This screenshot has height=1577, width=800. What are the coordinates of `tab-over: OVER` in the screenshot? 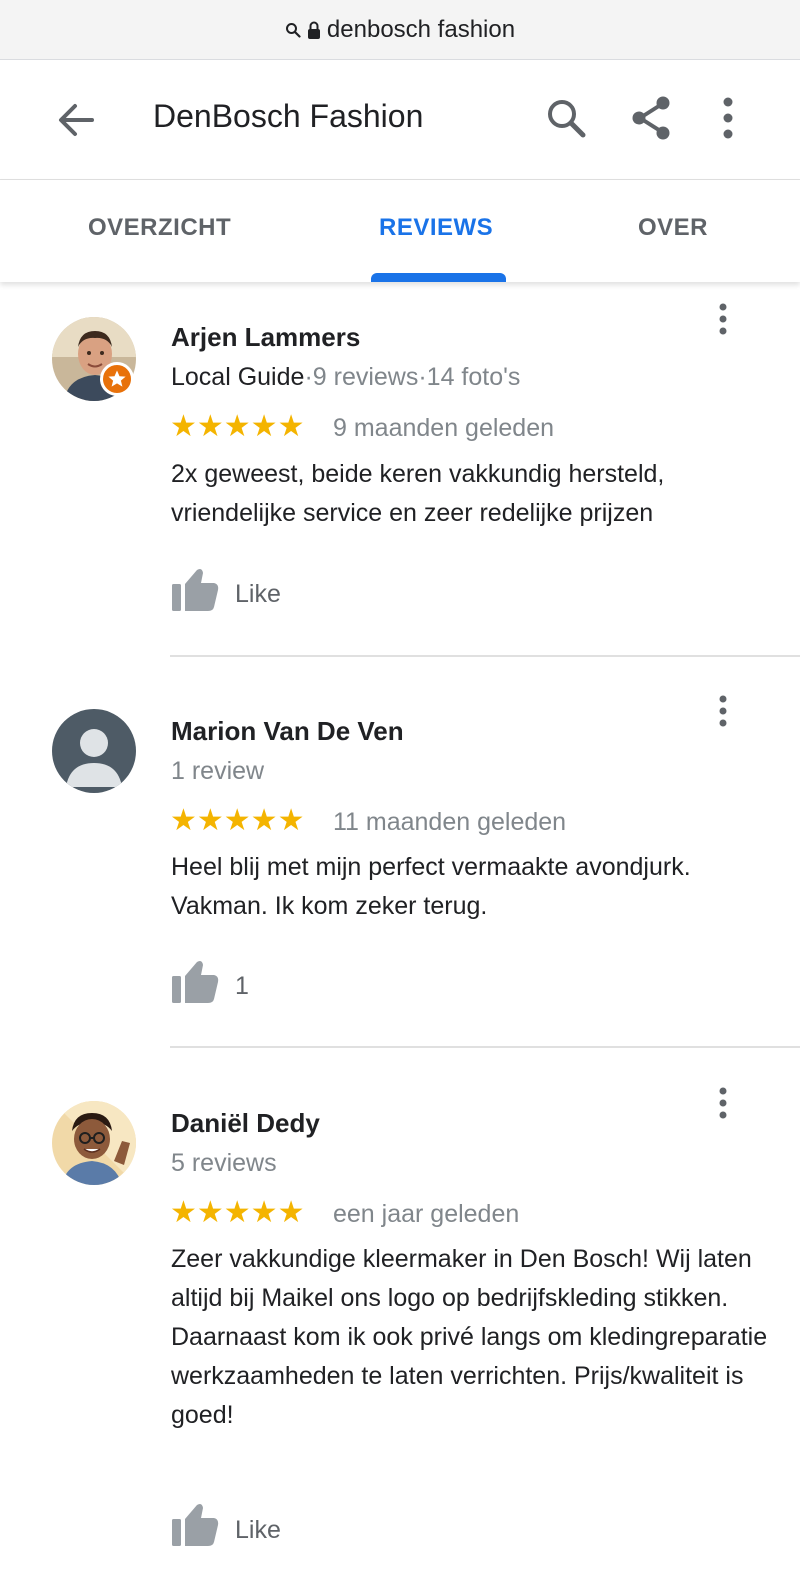 It's located at (673, 228).